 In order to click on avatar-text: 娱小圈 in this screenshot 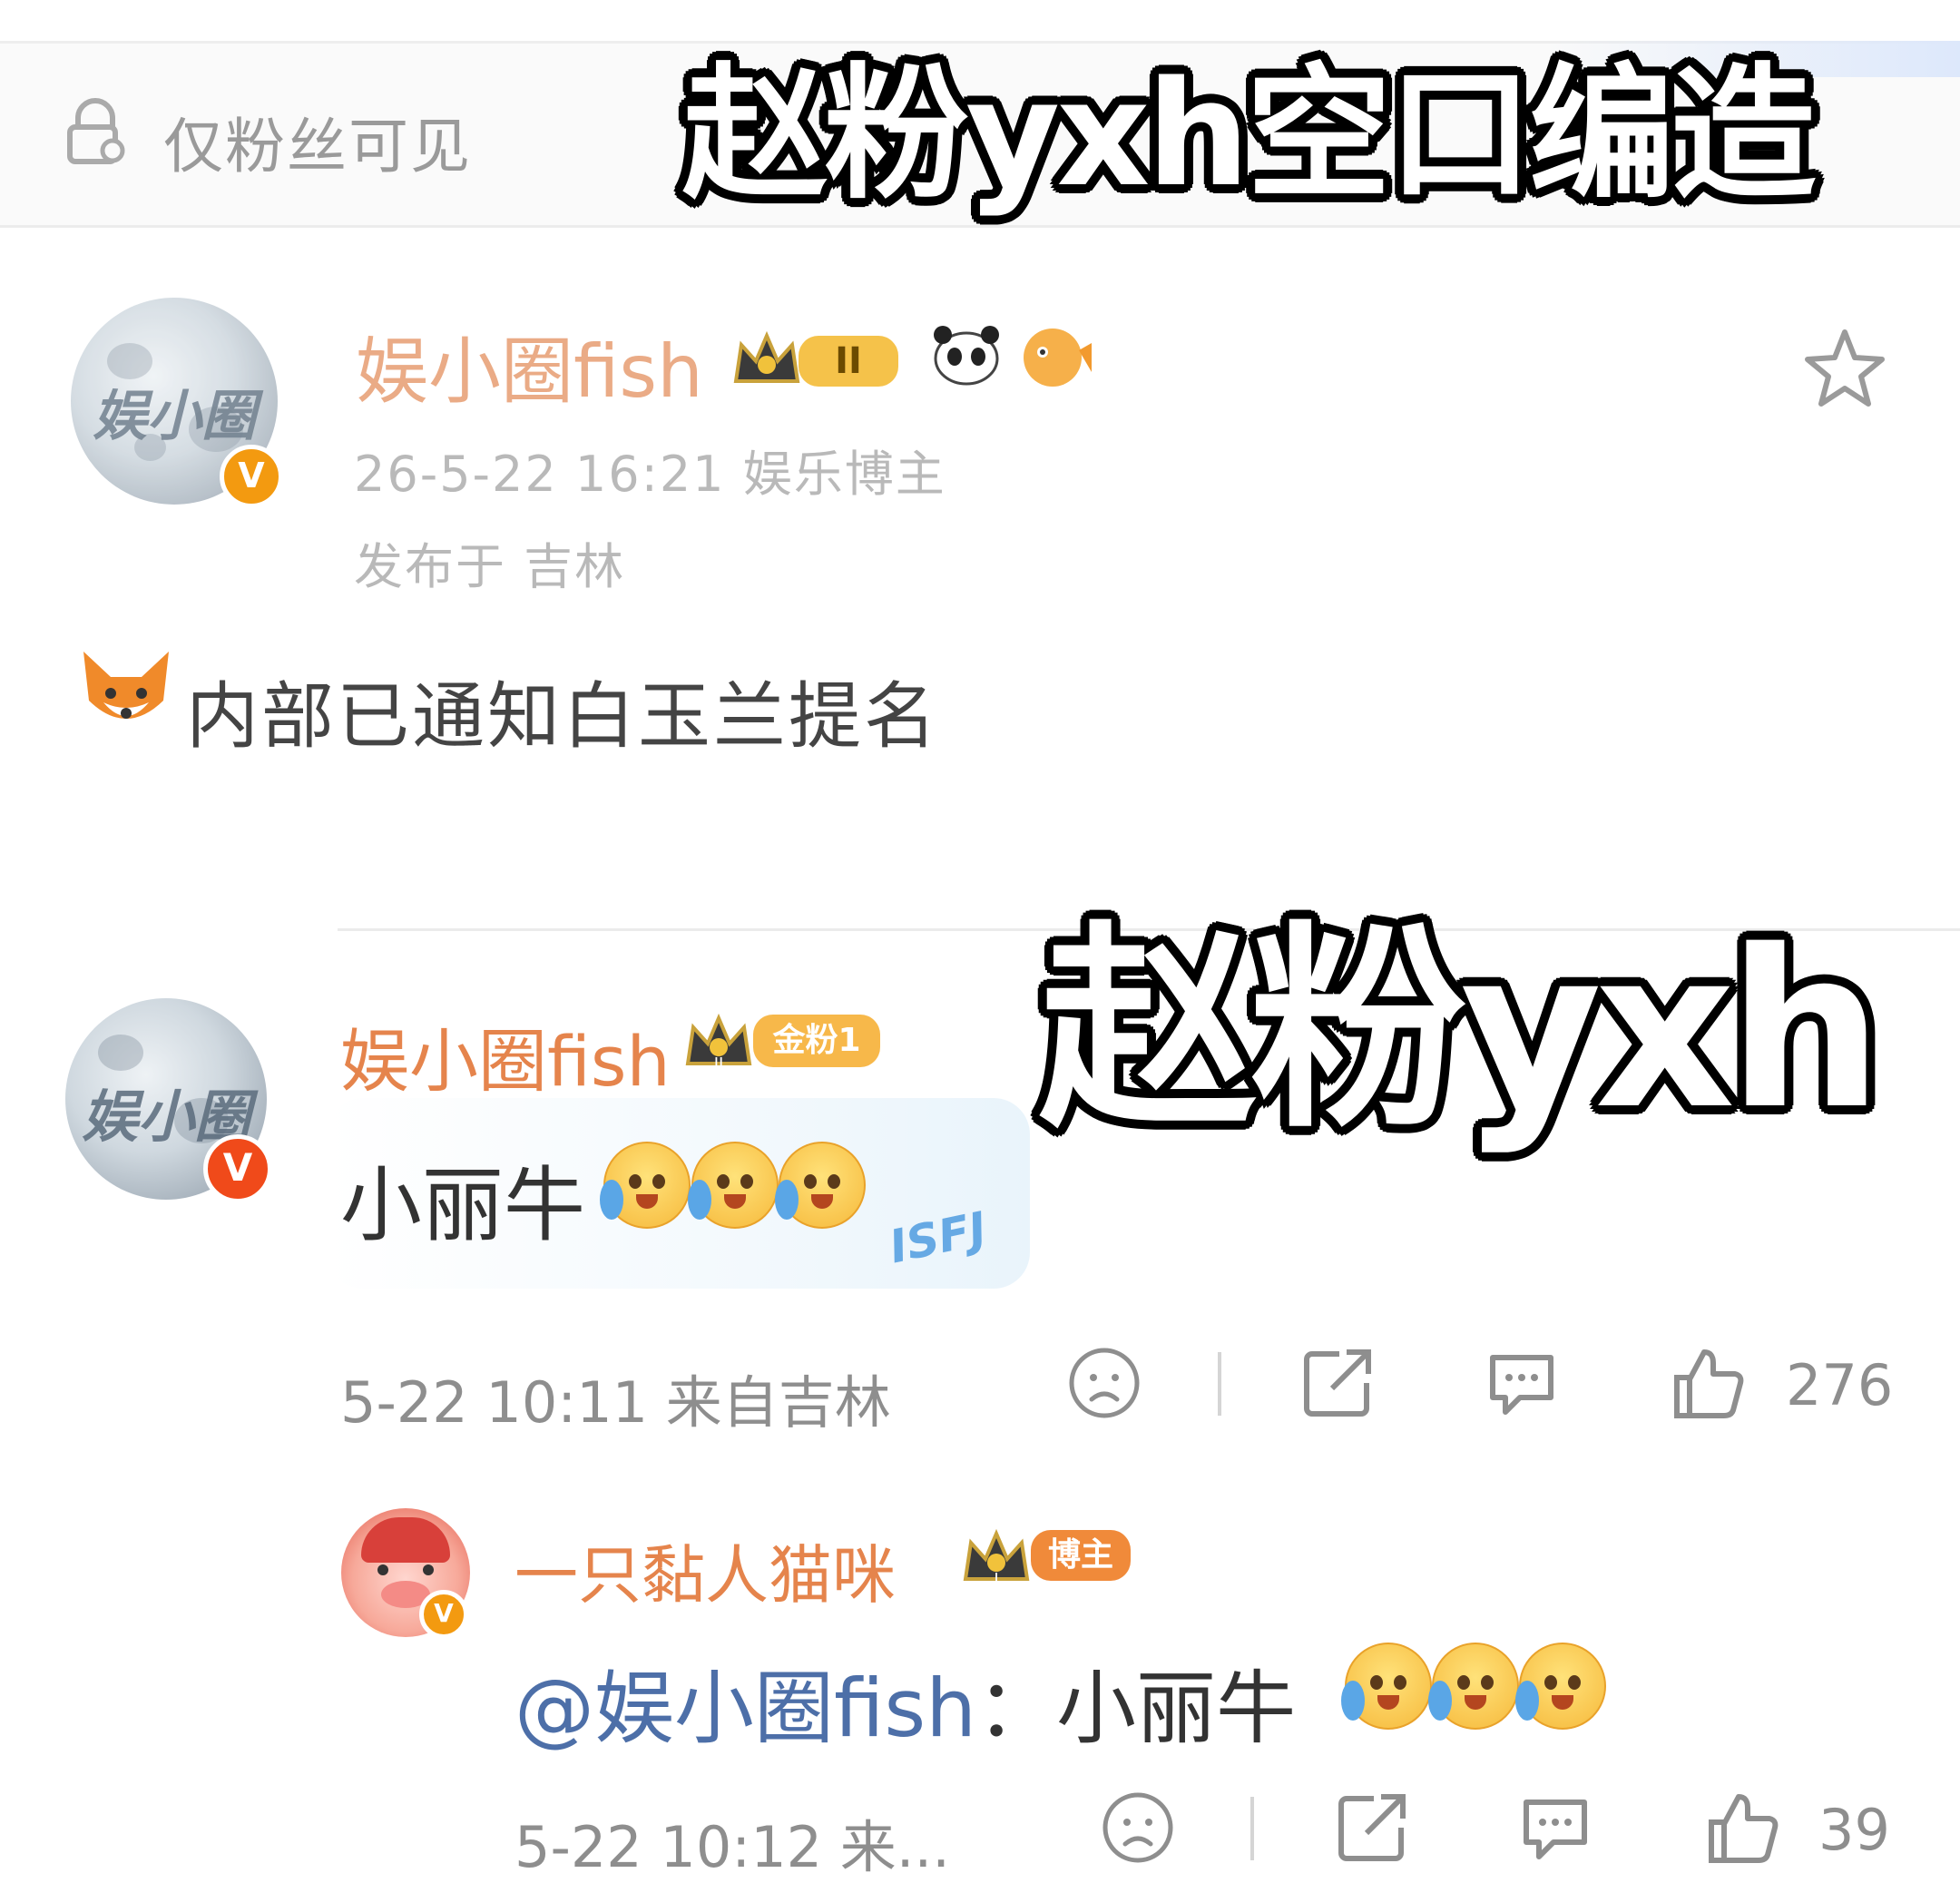, I will do `click(174, 416)`.